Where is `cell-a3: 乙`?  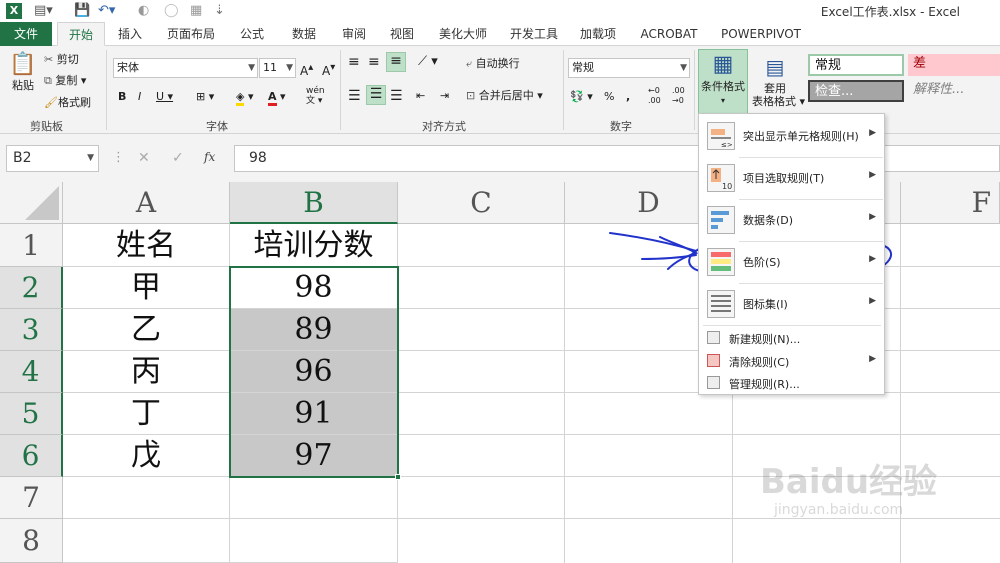 cell-a3: 乙 is located at coordinates (146, 330).